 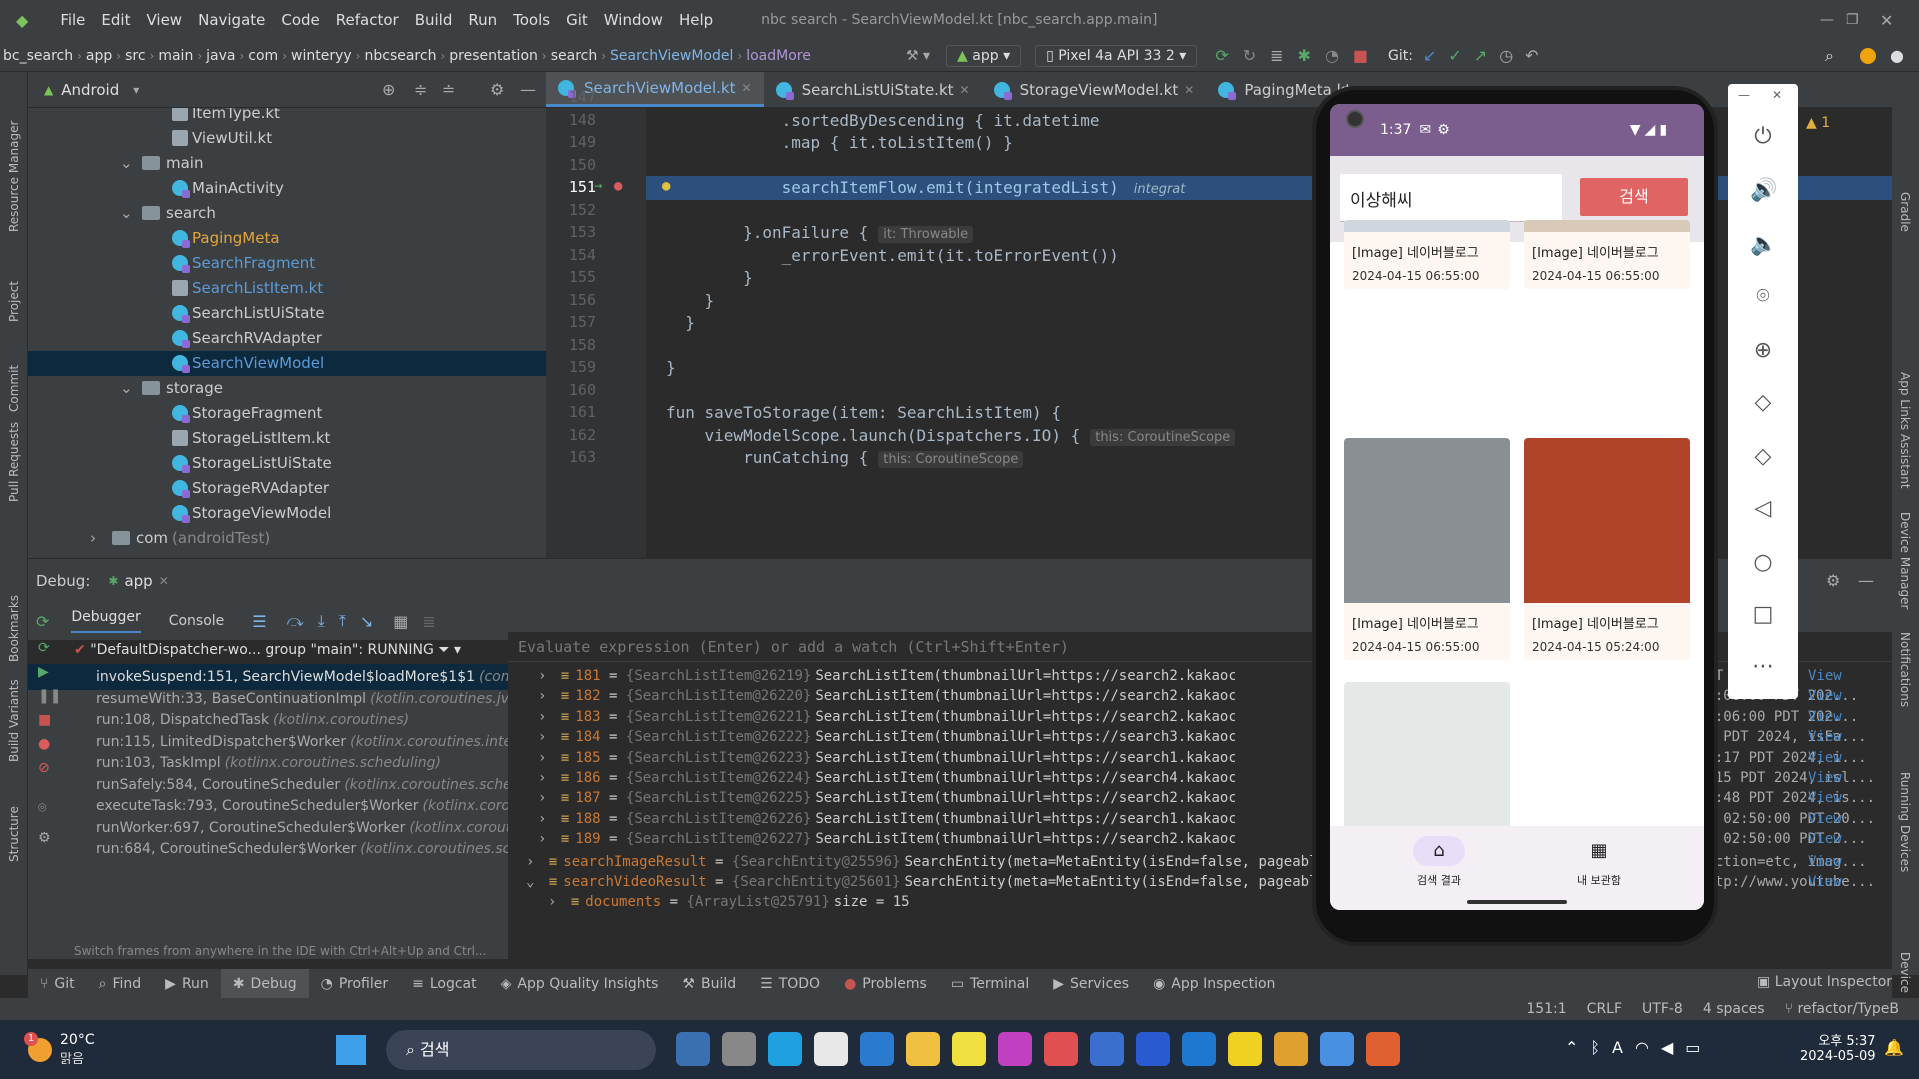 I want to click on volume-down-icon: 🔈, so click(x=1763, y=245).